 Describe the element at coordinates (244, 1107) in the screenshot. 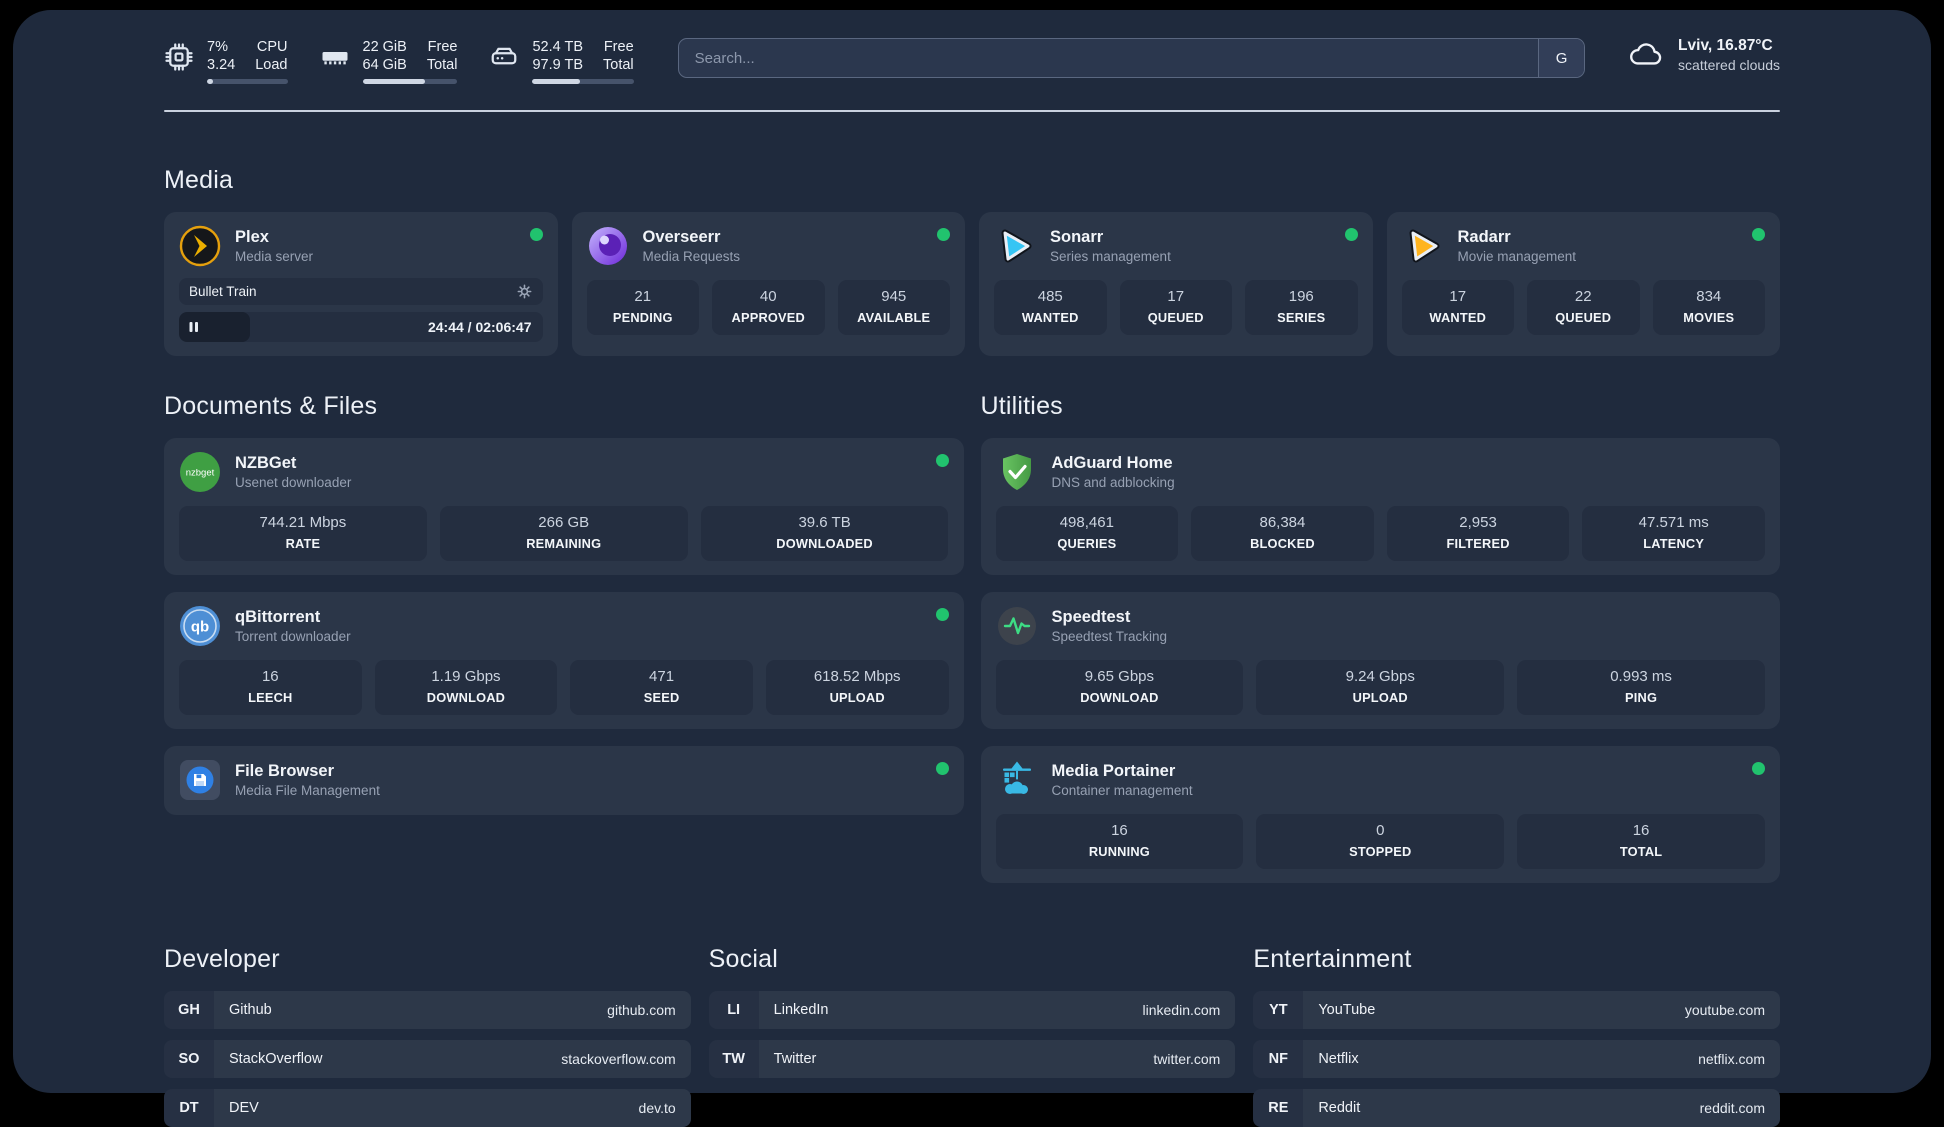

I see `bookmark-name: DEV` at that location.